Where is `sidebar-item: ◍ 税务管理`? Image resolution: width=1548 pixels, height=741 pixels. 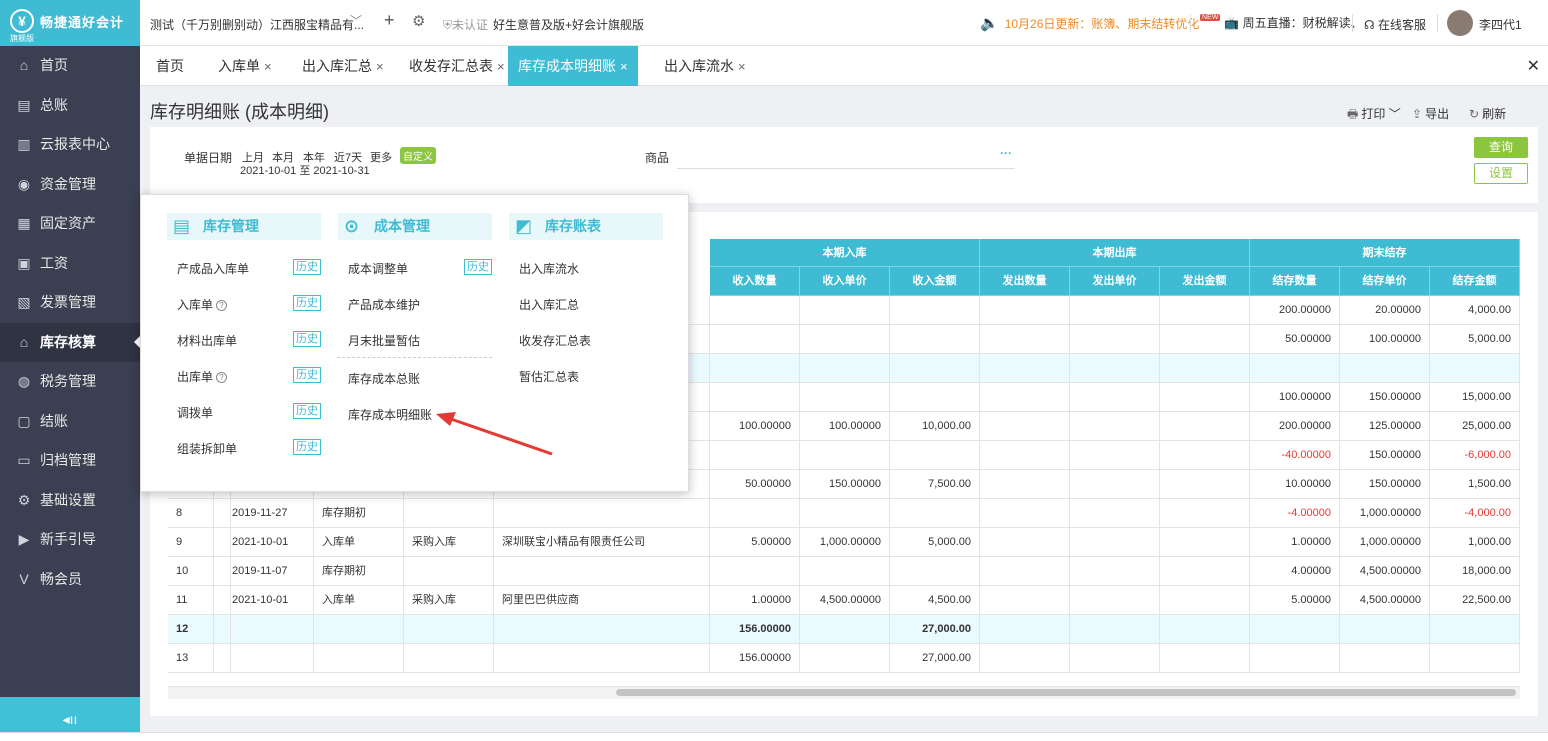 sidebar-item: ◍ 税务管理 is located at coordinates (70, 381).